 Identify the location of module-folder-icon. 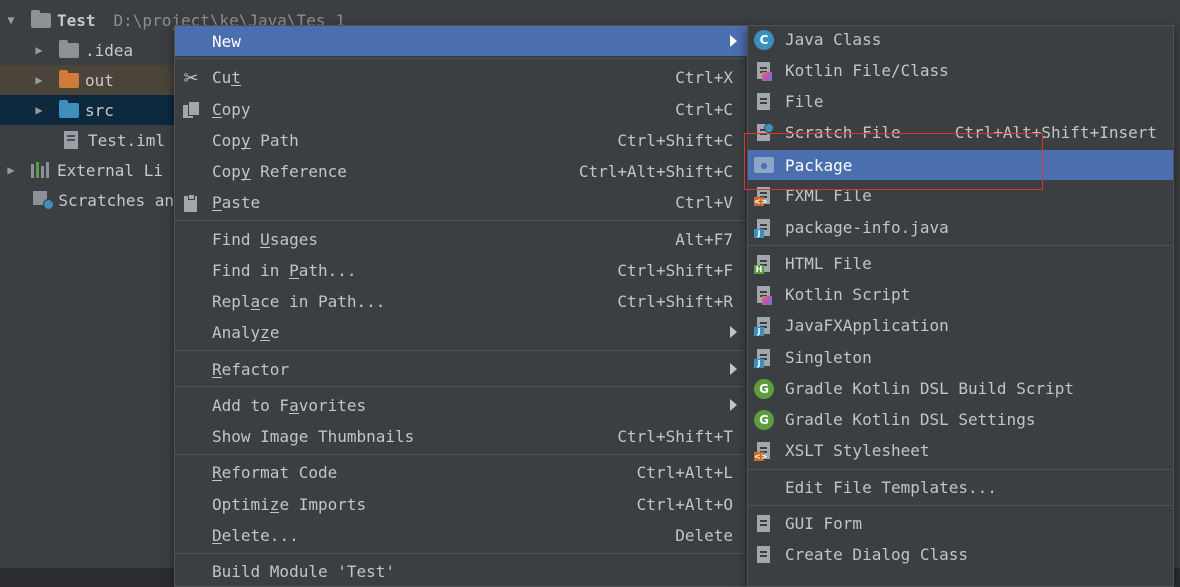
(41, 18).